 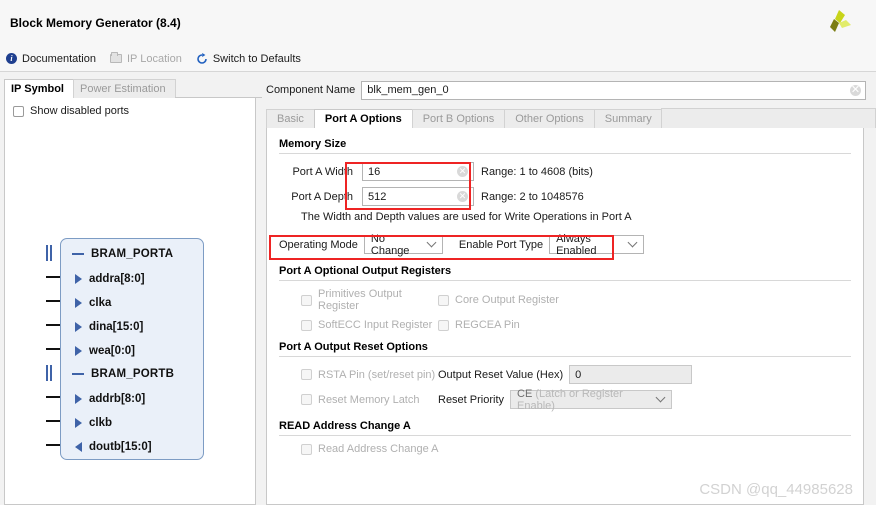 I want to click on enable-port-type-select: Always Enabled, so click(x=597, y=244).